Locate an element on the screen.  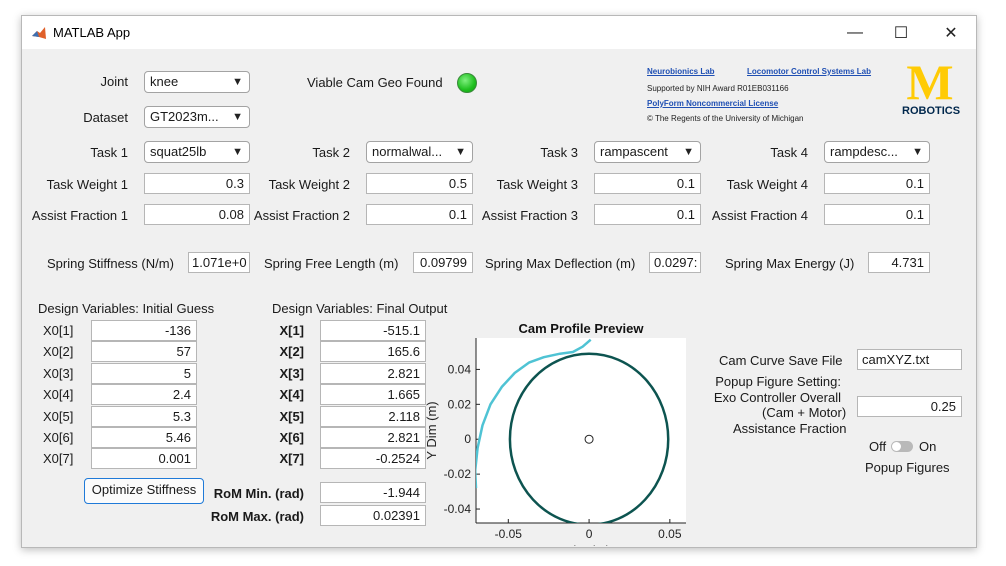
joint-value: knee is located at coordinates (164, 81).